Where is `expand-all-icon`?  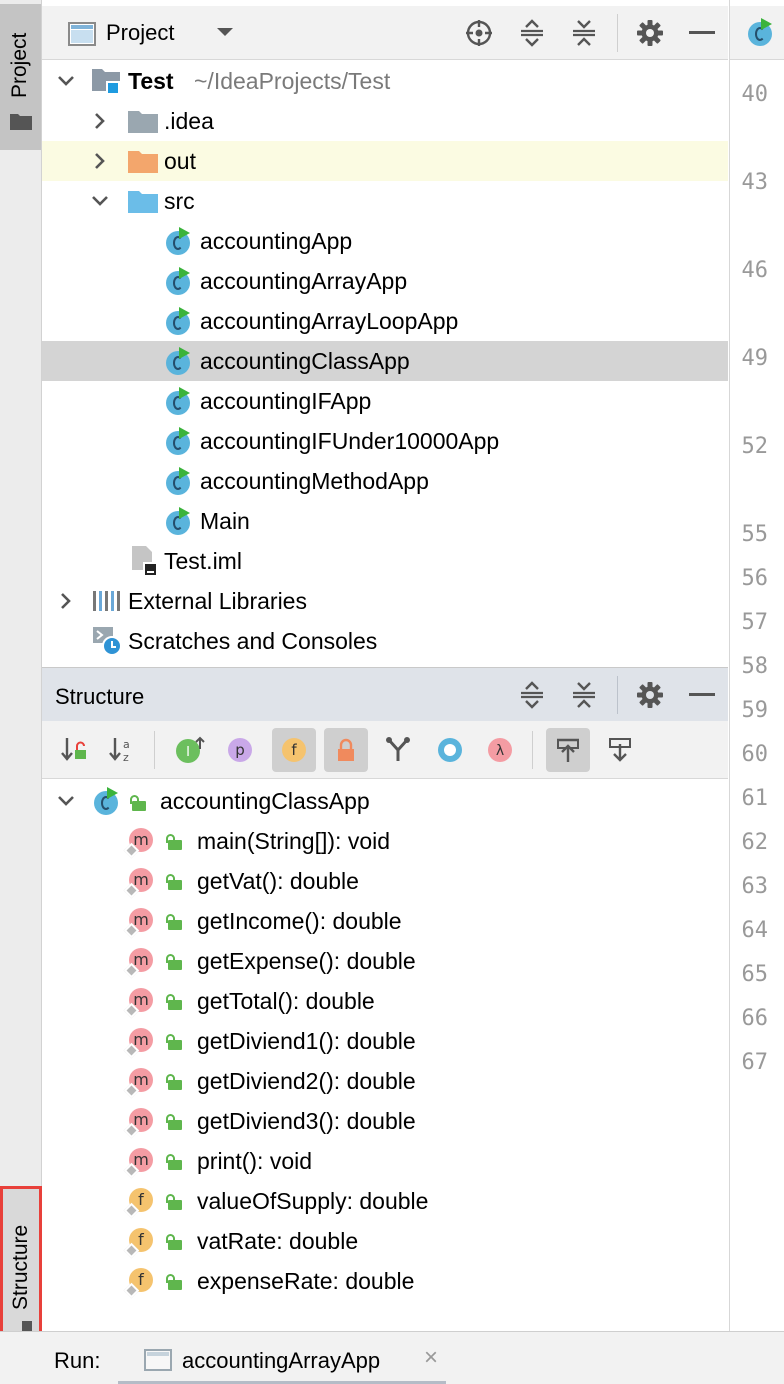 expand-all-icon is located at coordinates (532, 695).